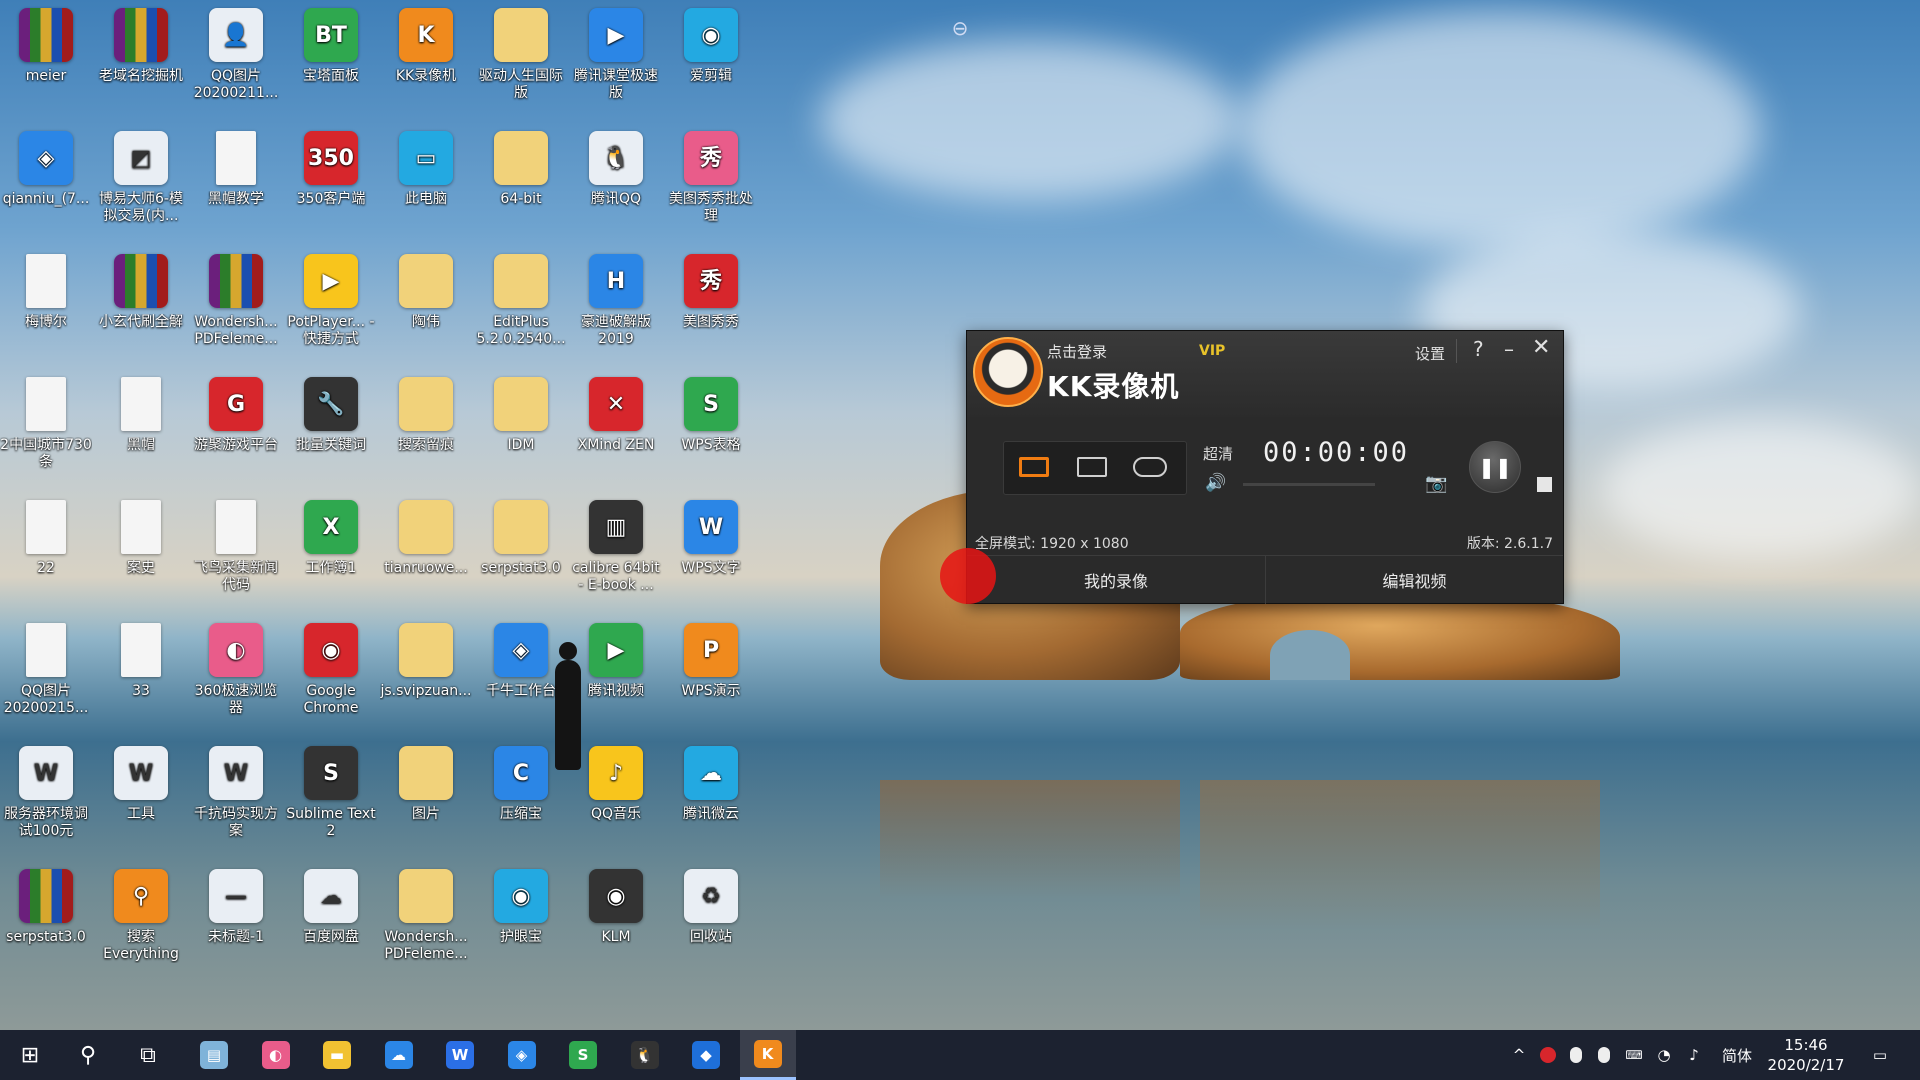 Image resolution: width=1920 pixels, height=1080 pixels. I want to click on desktop-icon: W 服务器环境调试100元, so click(46, 790).